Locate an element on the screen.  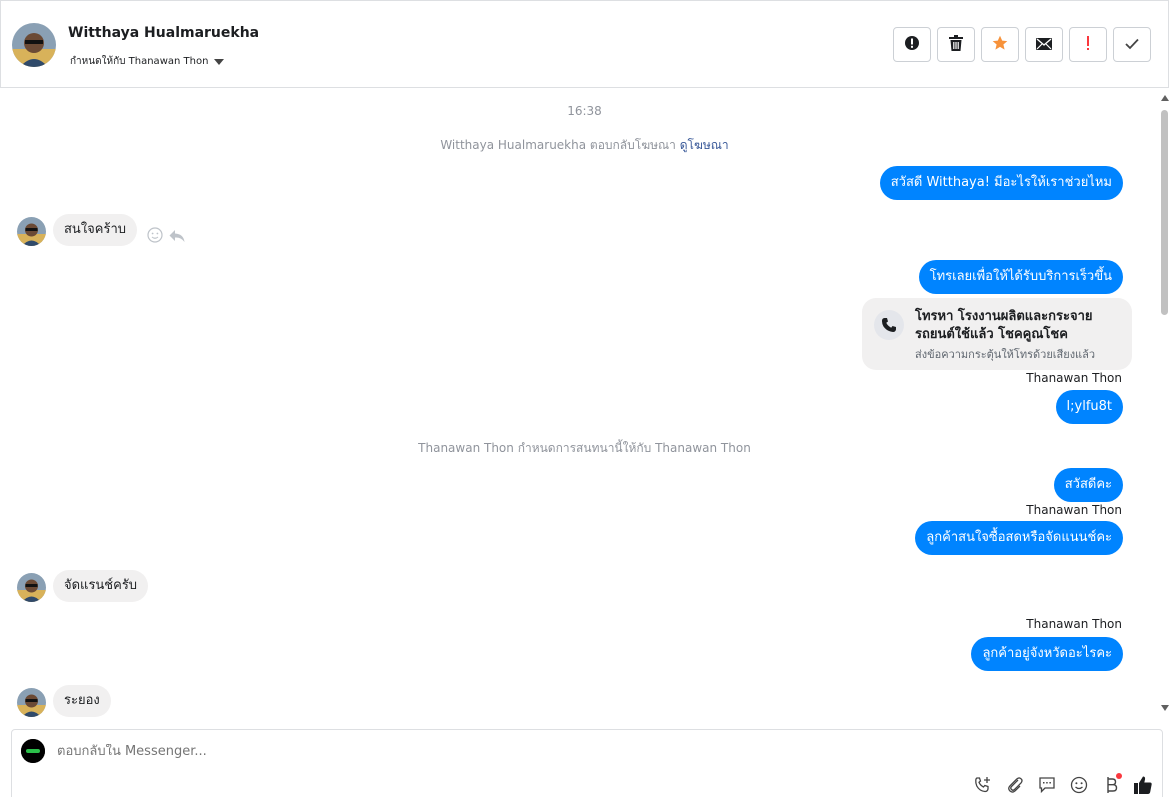
attach-icon is located at coordinates (1015, 785).